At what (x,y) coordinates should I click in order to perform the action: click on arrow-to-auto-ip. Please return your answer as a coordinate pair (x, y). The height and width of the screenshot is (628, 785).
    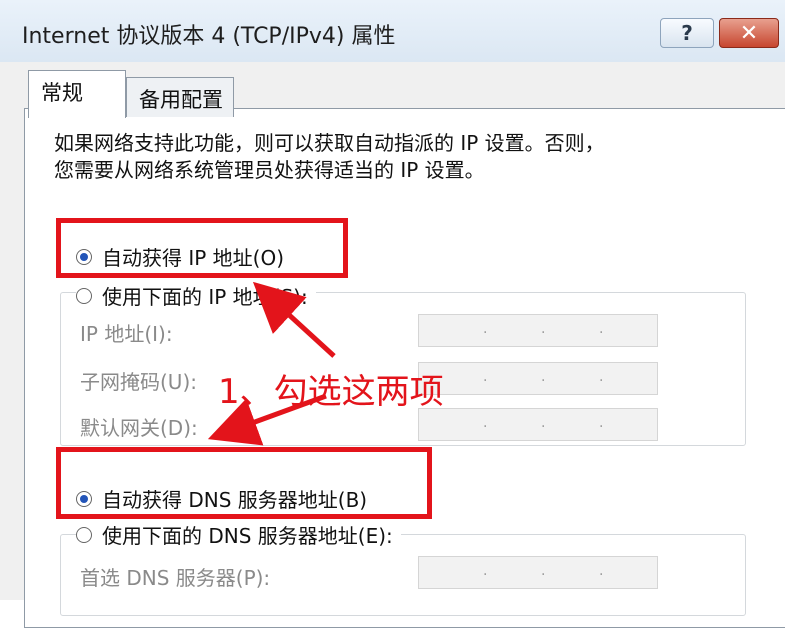
    Looking at the image, I should click on (294, 319).